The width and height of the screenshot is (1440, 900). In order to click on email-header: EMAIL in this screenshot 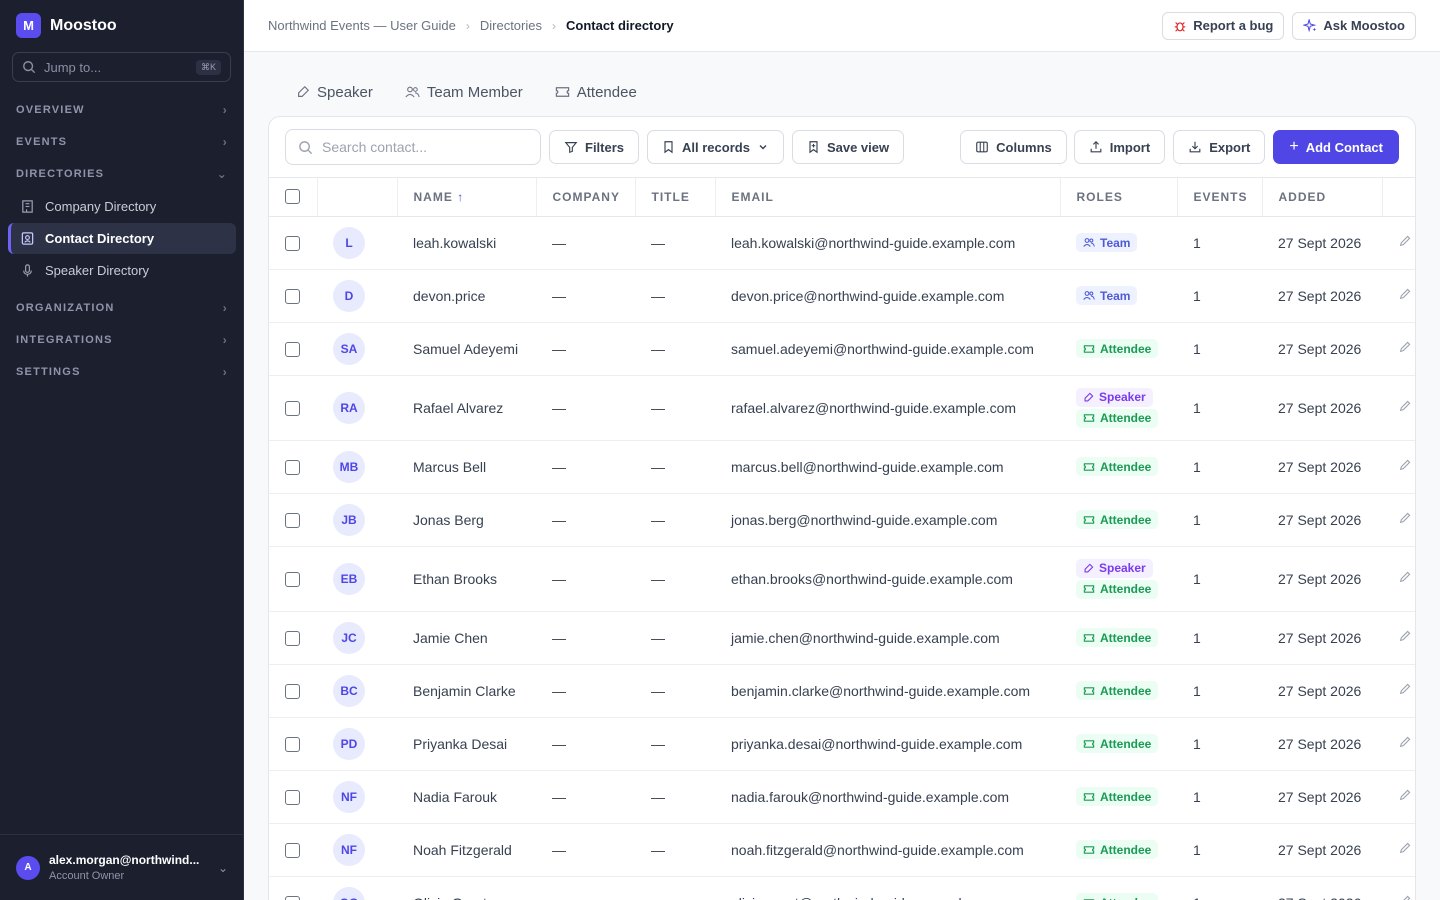, I will do `click(888, 197)`.